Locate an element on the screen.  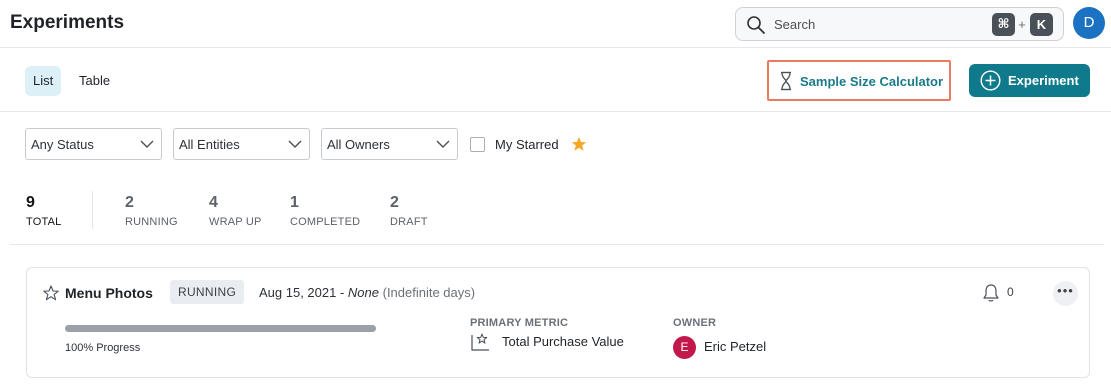
status-filter-select: Any Status is located at coordinates (93, 144).